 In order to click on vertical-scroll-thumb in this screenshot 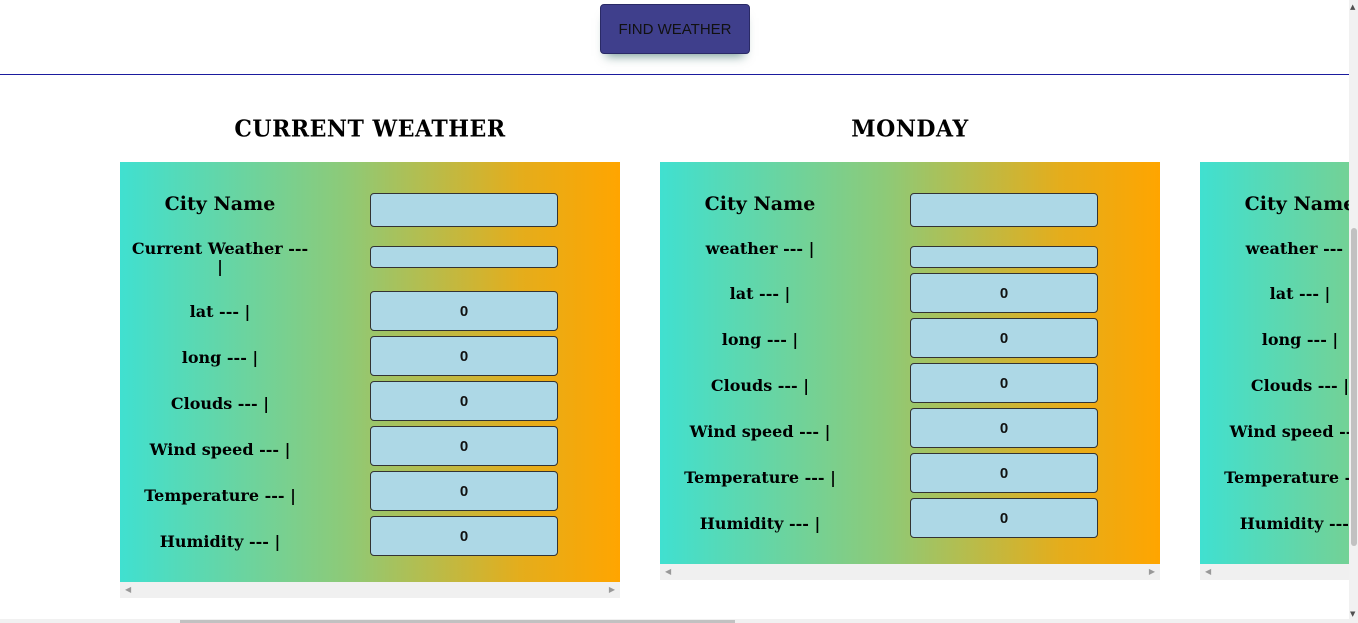, I will do `click(1354, 387)`.